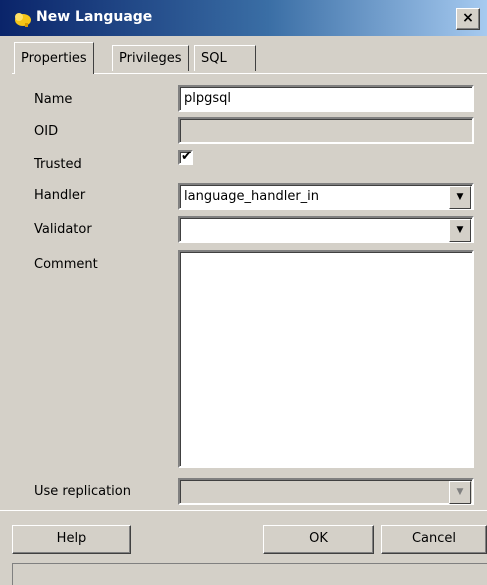 This screenshot has height=585, width=487. I want to click on comment-label: Comment, so click(66, 264).